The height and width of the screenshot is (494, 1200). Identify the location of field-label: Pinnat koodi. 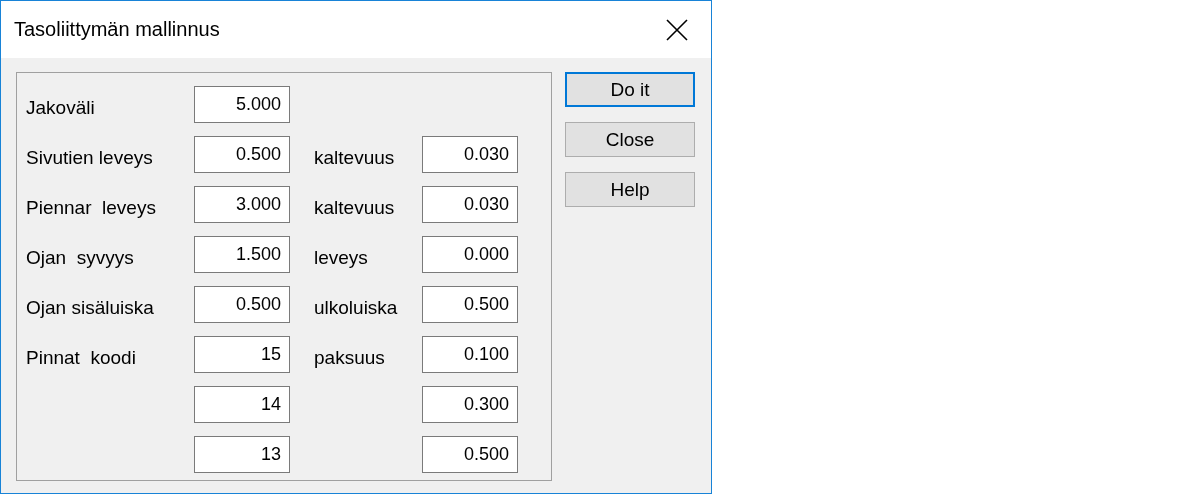
(81, 357).